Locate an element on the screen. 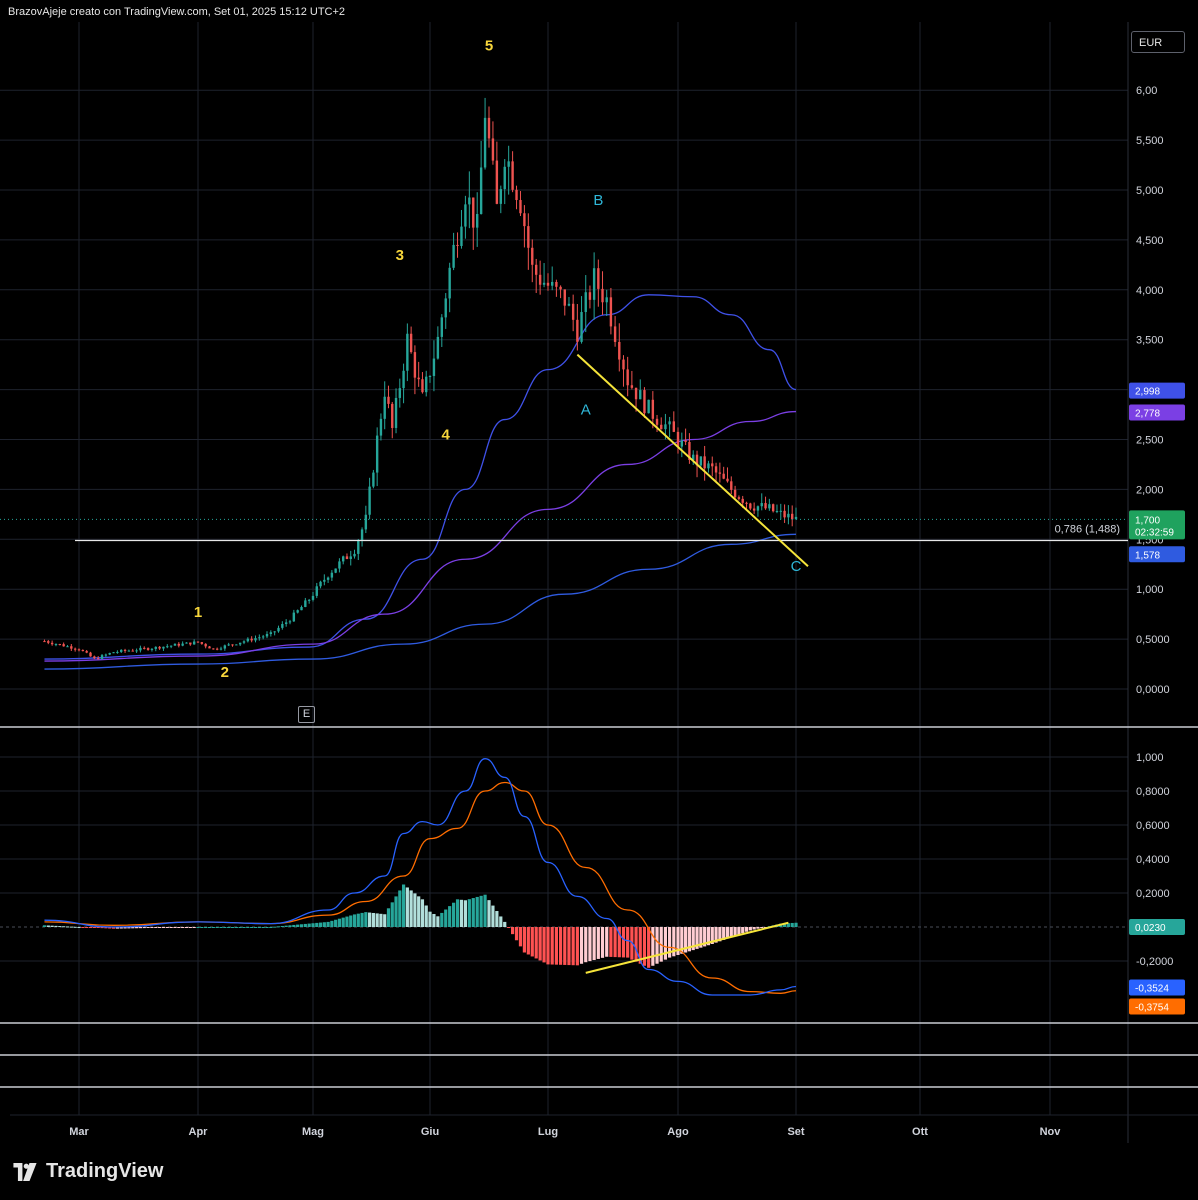 This screenshot has height=1200, width=1198. macd-signal-line is located at coordinates (420, 887).